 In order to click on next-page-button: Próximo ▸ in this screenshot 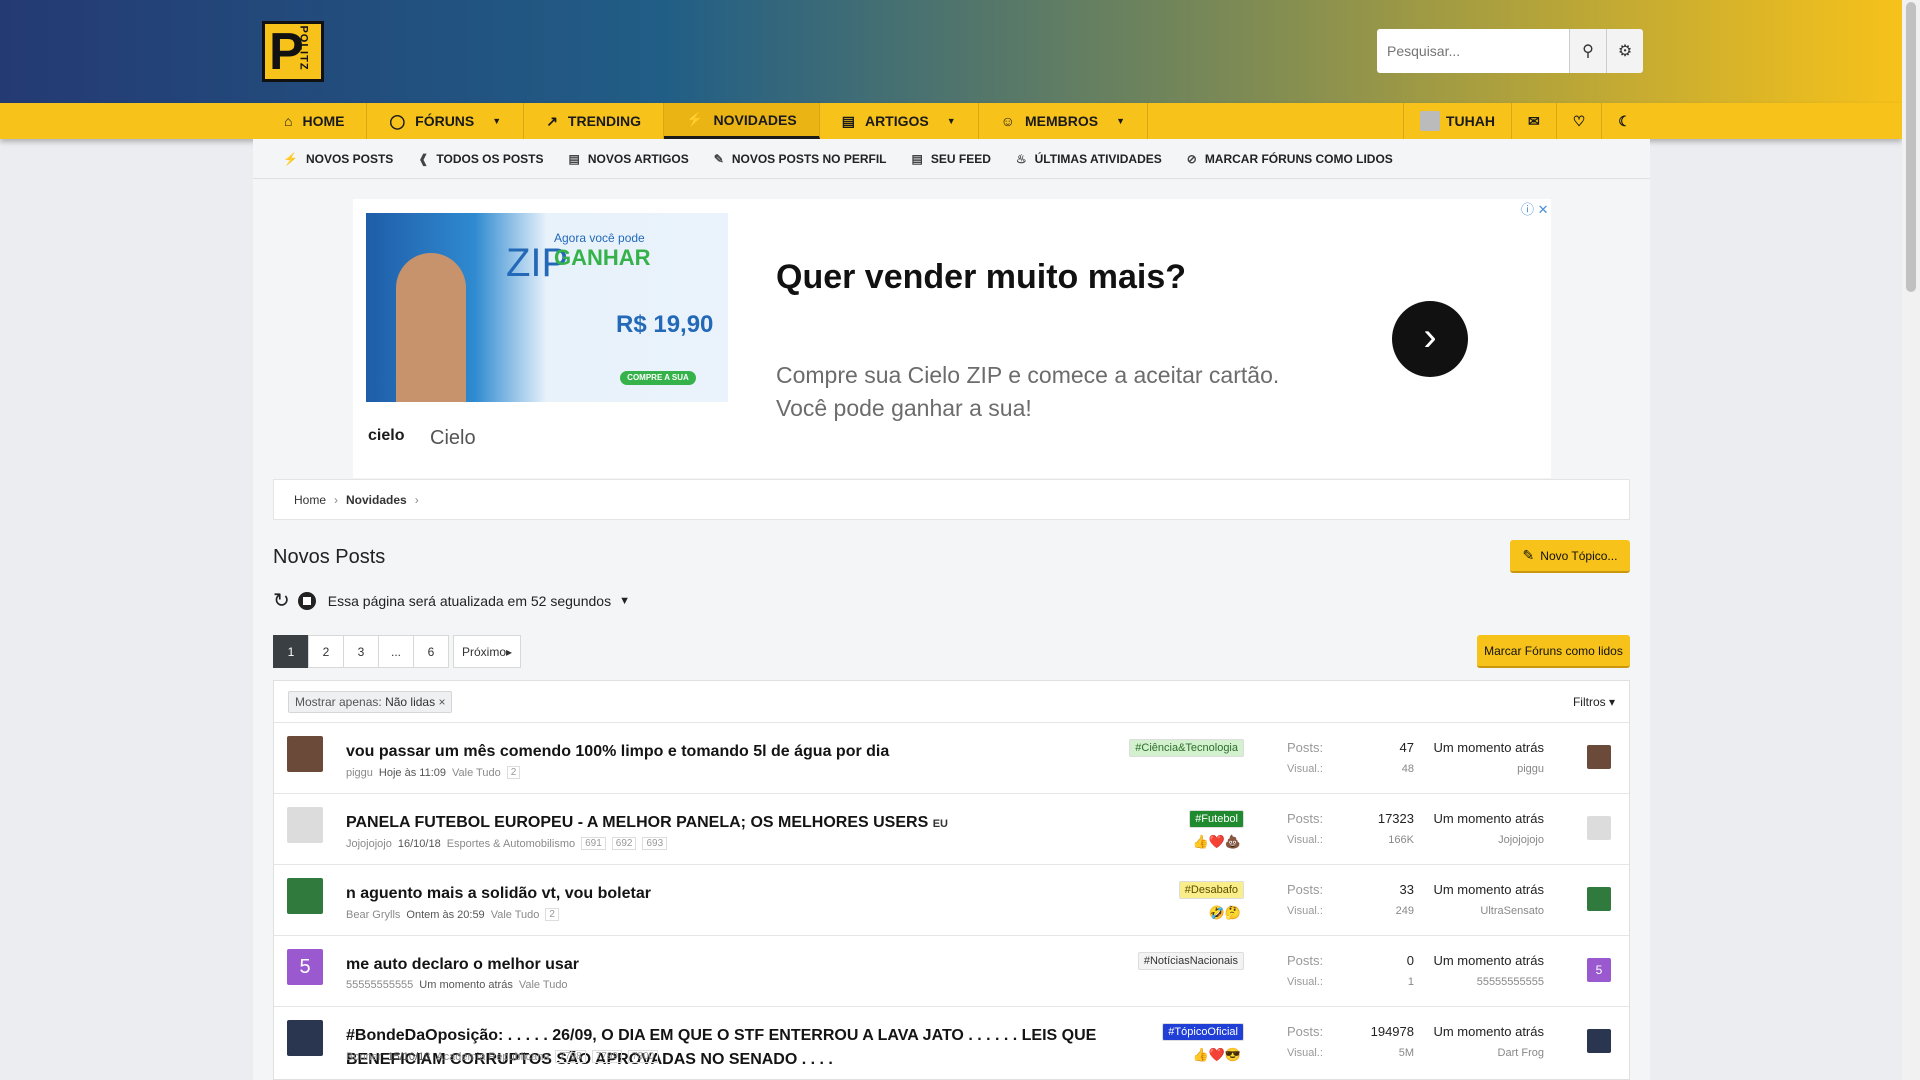, I will do `click(487, 651)`.